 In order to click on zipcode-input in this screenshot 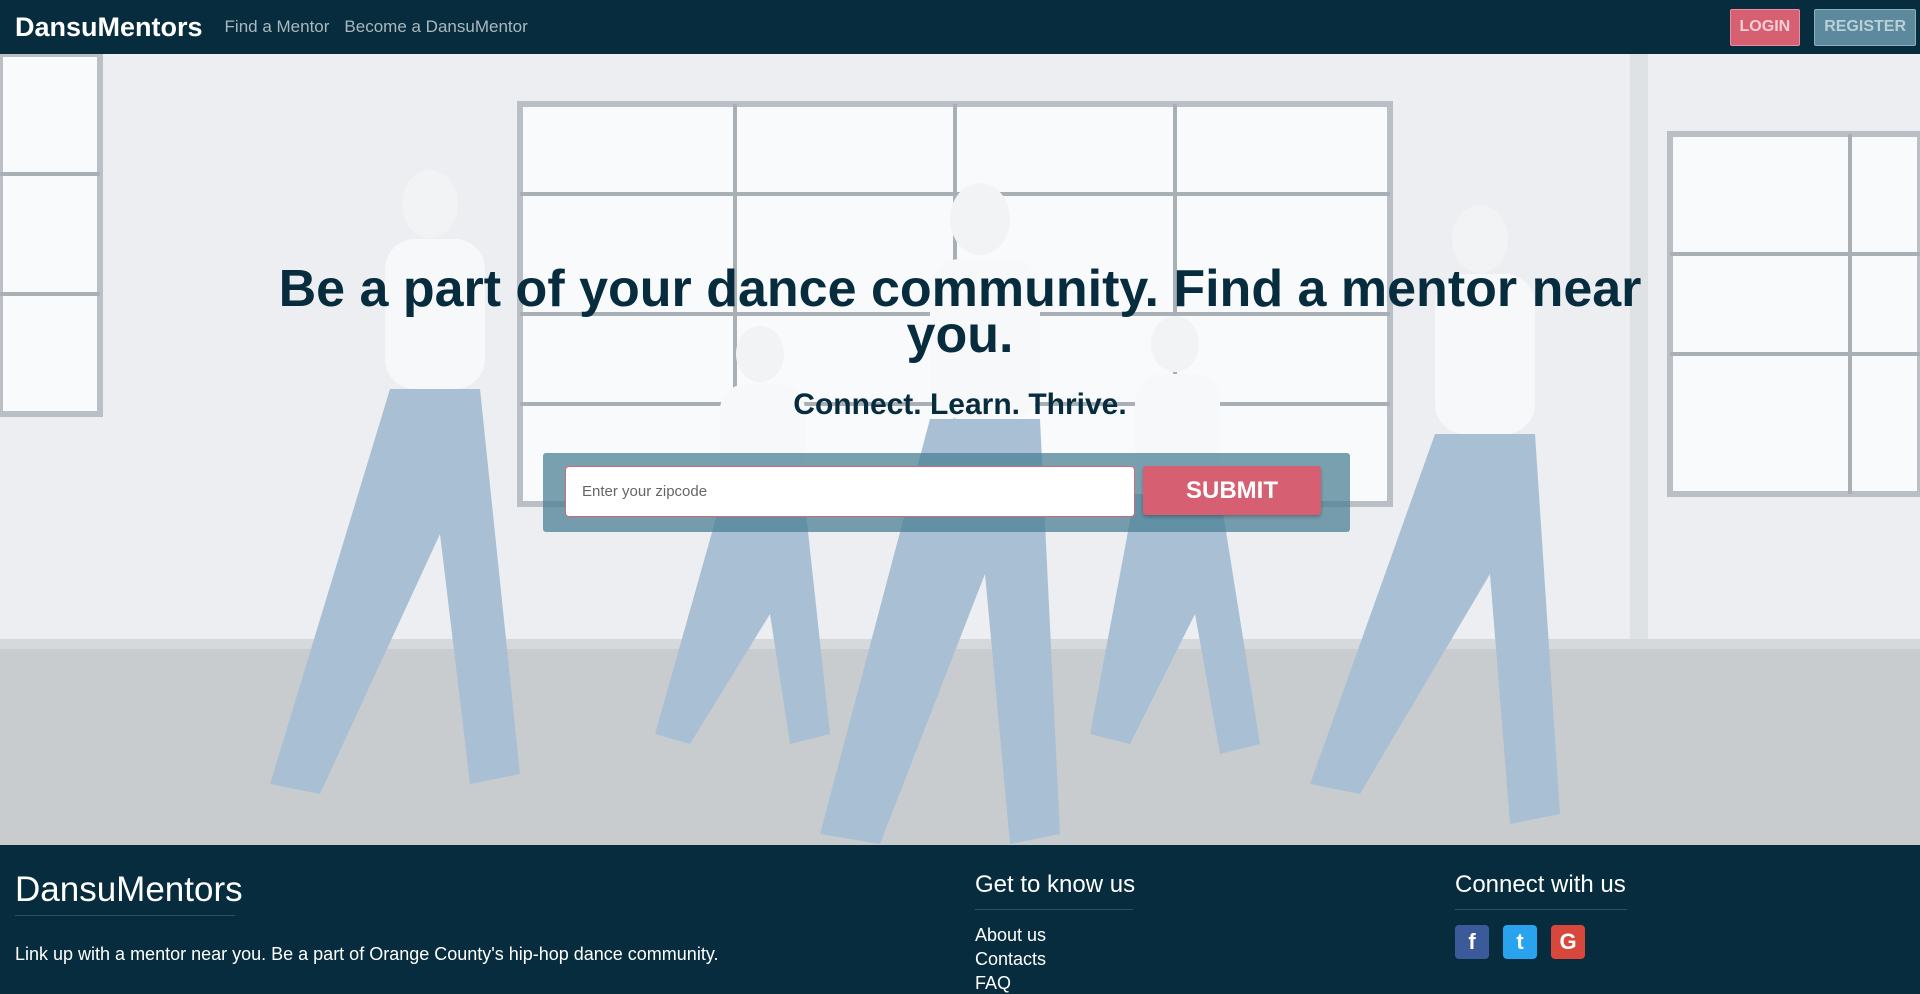, I will do `click(850, 491)`.